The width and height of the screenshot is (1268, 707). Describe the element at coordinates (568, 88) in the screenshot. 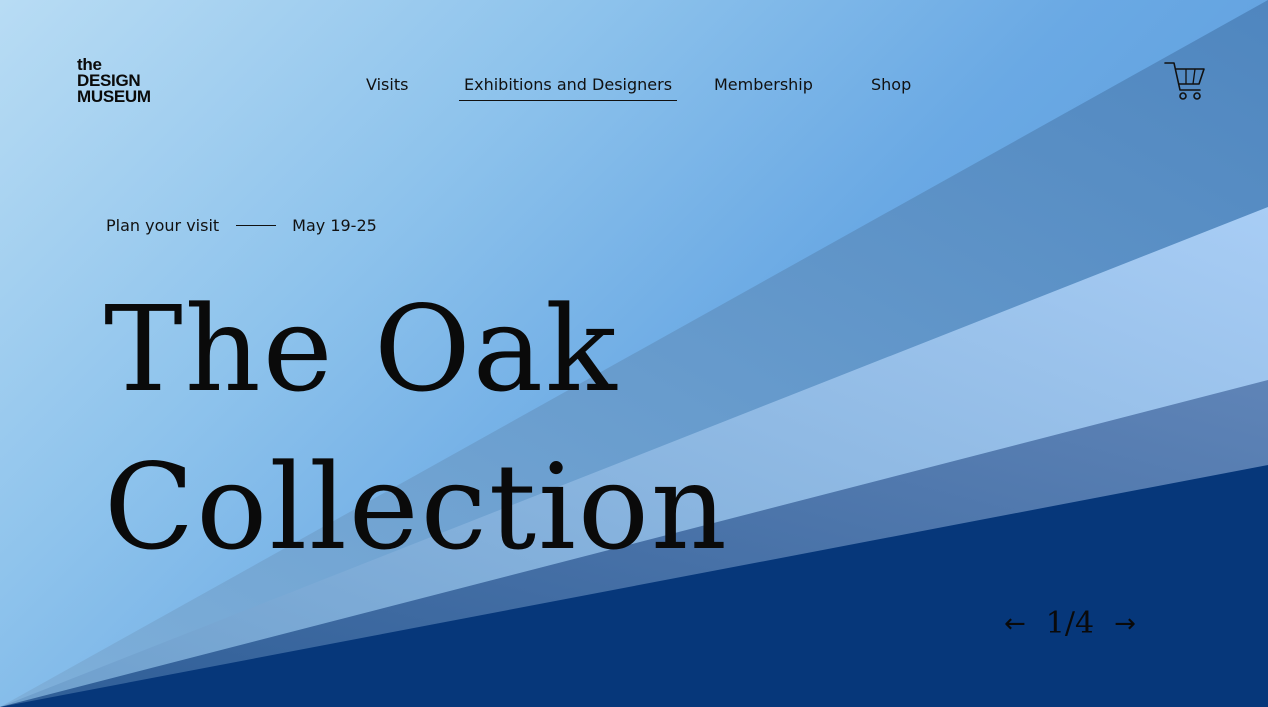

I see `nav-item-exhibitions: Exhibitions and Designers` at that location.